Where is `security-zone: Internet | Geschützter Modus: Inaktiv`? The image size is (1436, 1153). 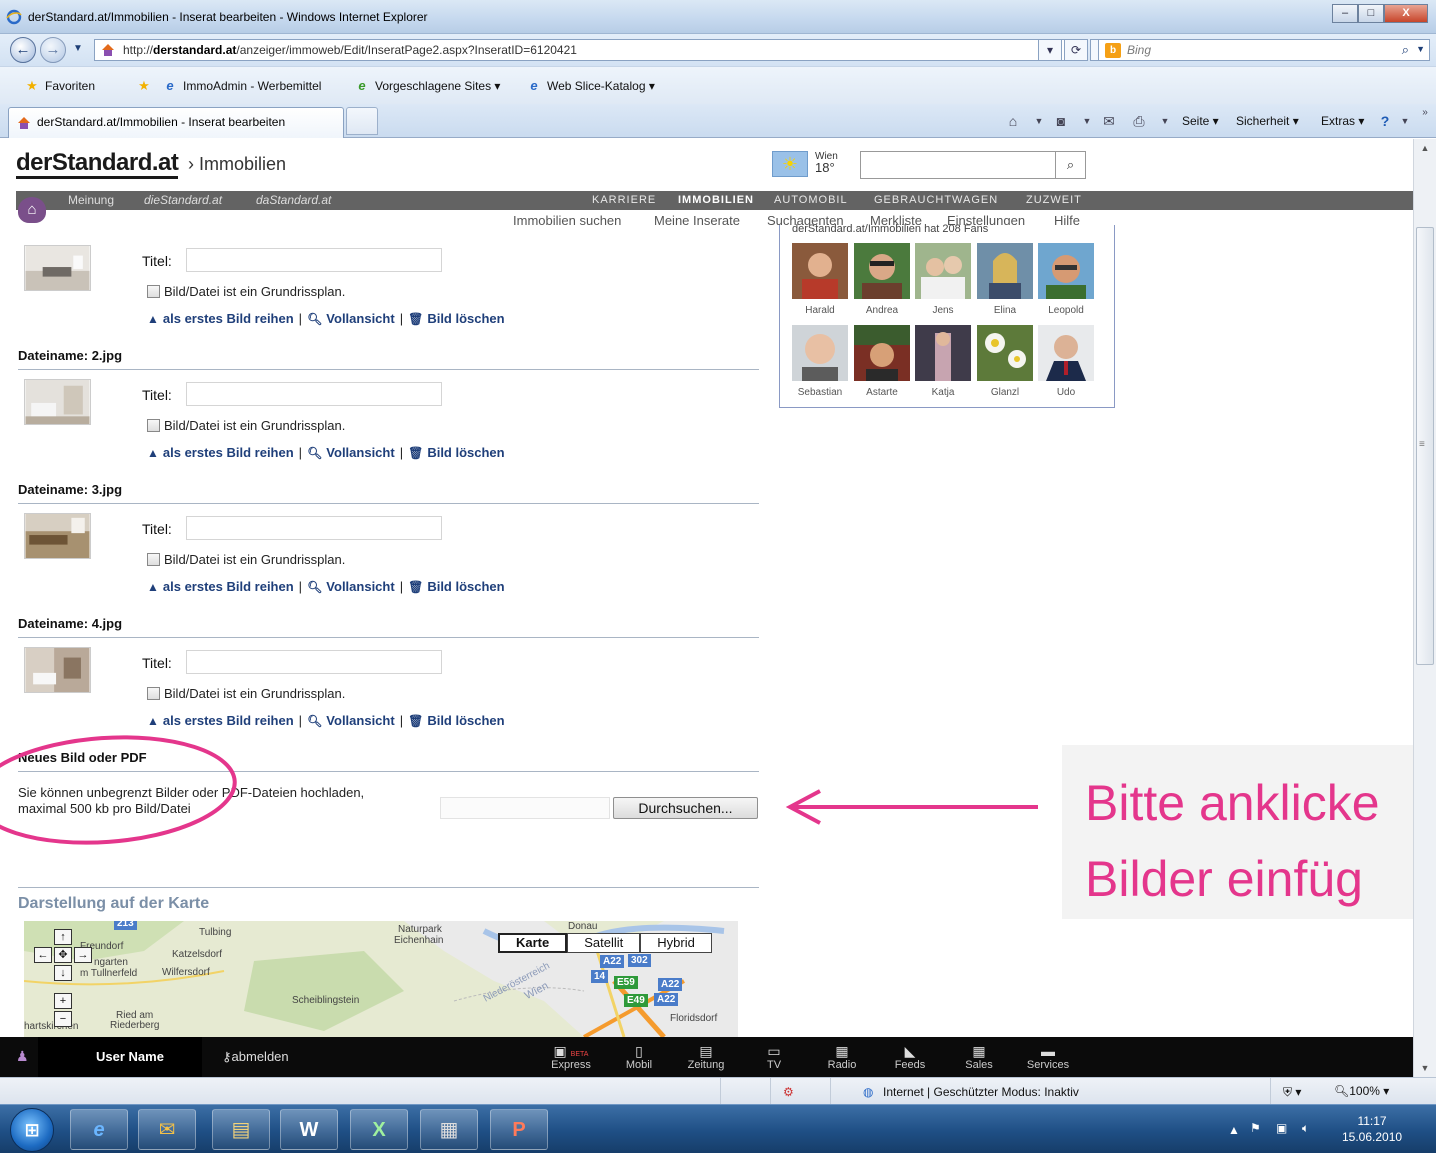
security-zone: Internet | Geschützter Modus: Inaktiv is located at coordinates (981, 1092).